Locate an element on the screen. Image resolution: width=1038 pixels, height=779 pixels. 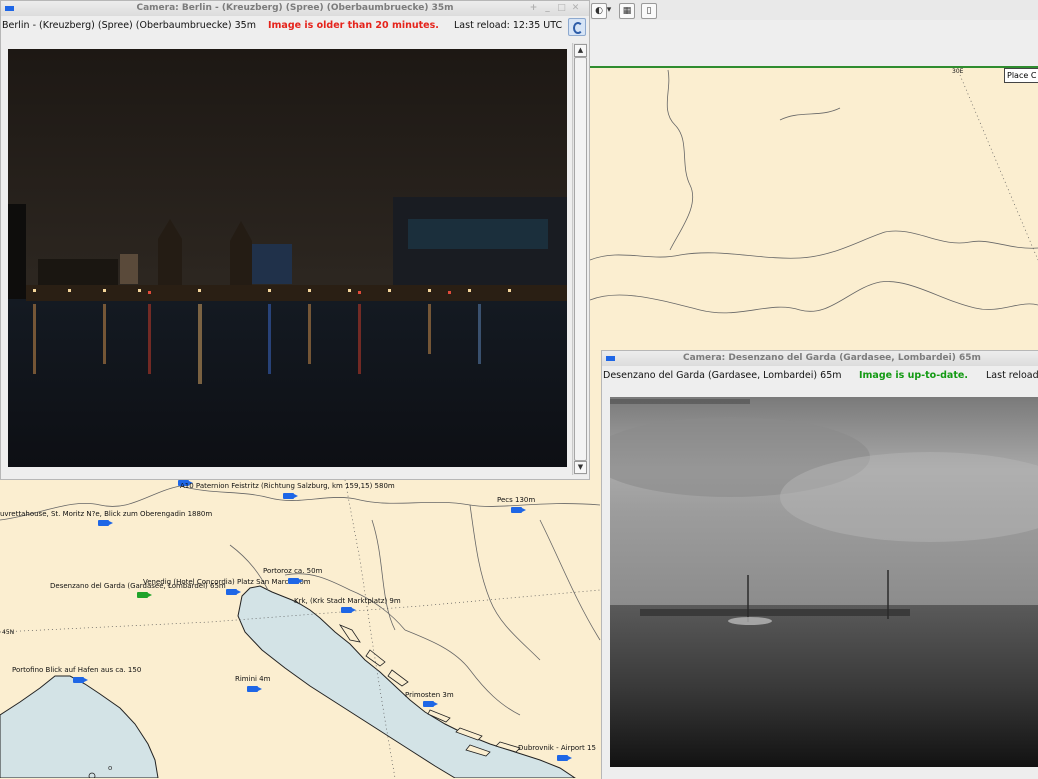
camera-marker-pecs is located at coordinates (518, 510).